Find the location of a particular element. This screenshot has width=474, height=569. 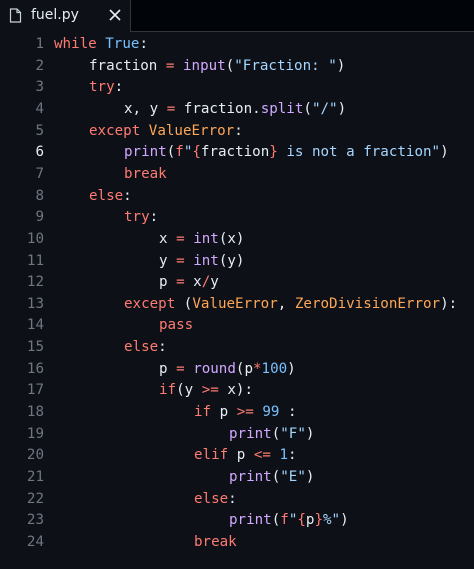

code-line: 23 print(f"{p}%") is located at coordinates (237, 520).